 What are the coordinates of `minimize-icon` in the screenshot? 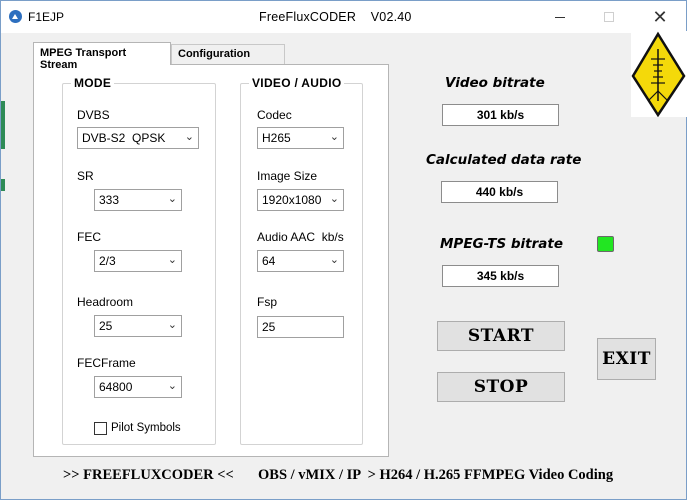 It's located at (560, 17).